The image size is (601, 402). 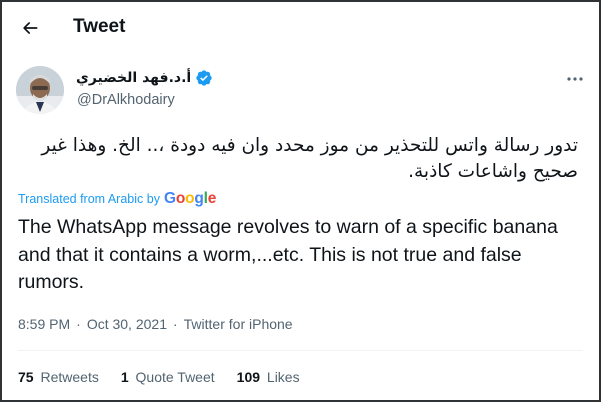 I want to click on google-logo: Google, so click(x=190, y=198).